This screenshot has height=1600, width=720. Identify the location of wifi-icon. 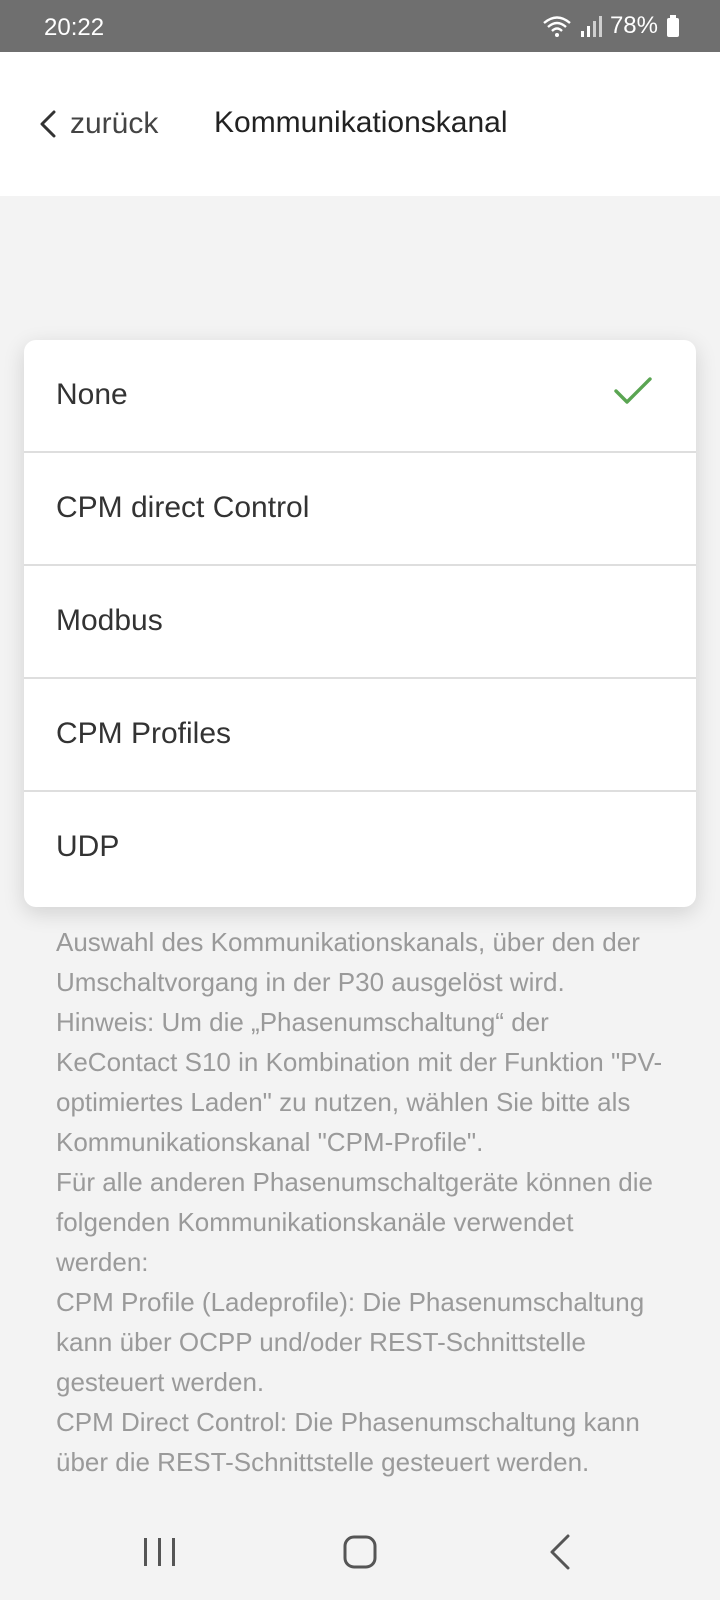
(557, 26).